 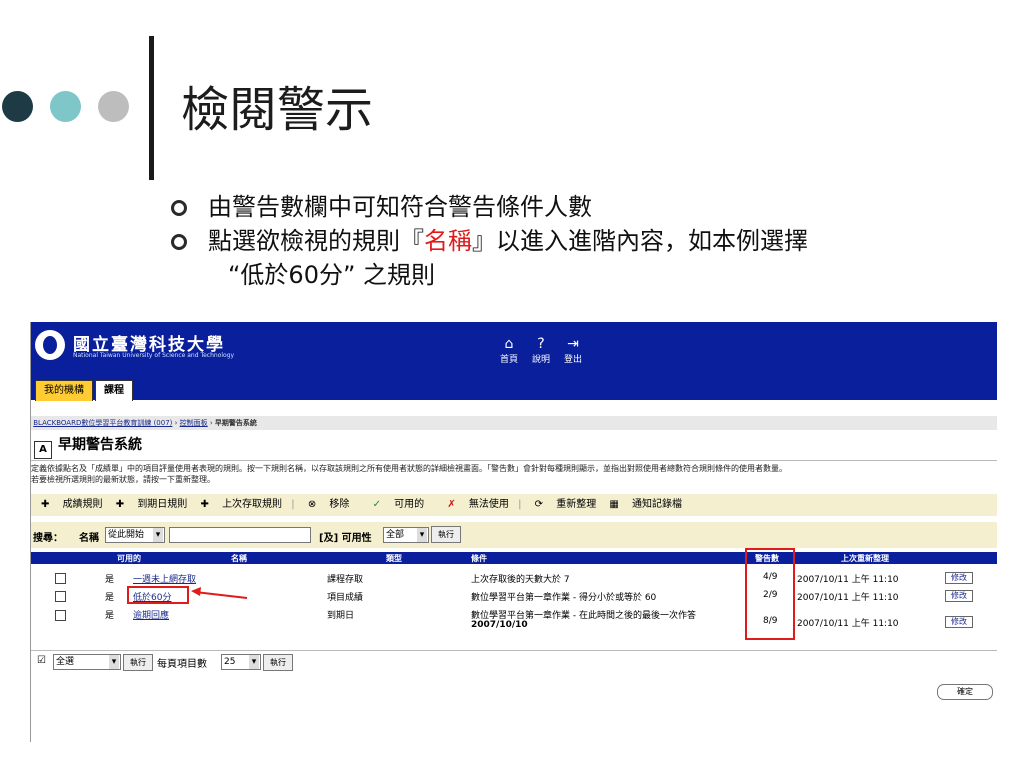 I want to click on grade-rule-label: 成績規則, so click(x=82, y=504).